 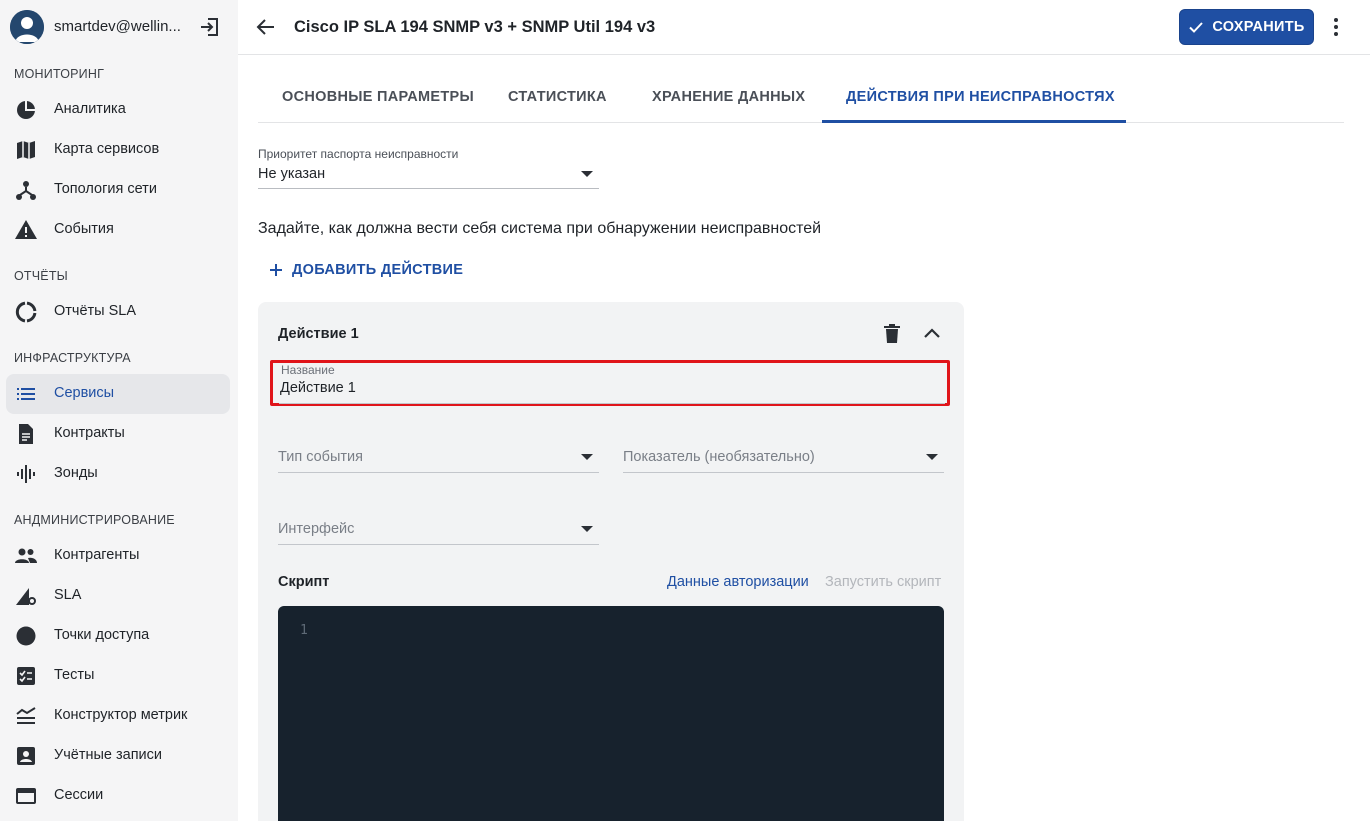 I want to click on tab-statistics: СТАТИСТИКА, so click(x=557, y=97).